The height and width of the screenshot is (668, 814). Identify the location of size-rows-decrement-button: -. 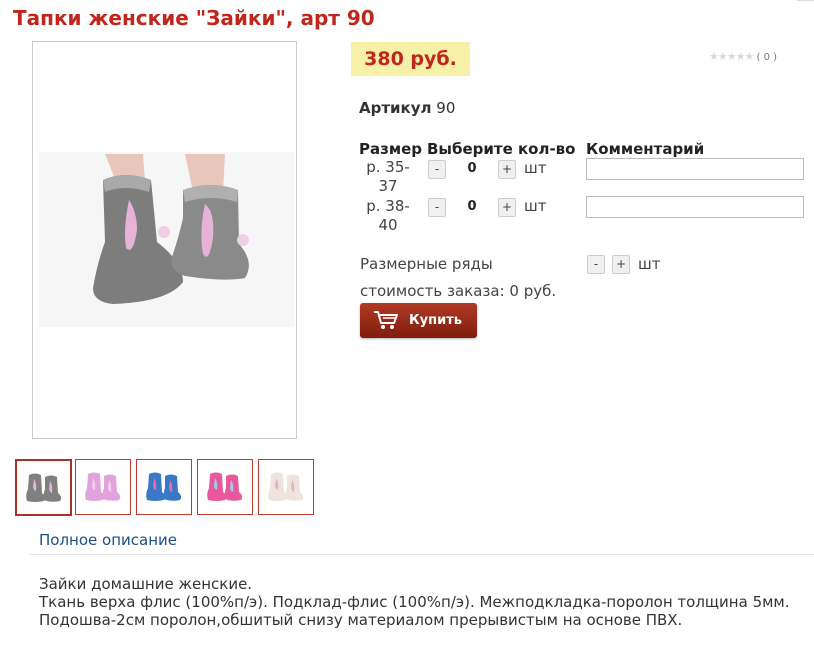
(596, 264).